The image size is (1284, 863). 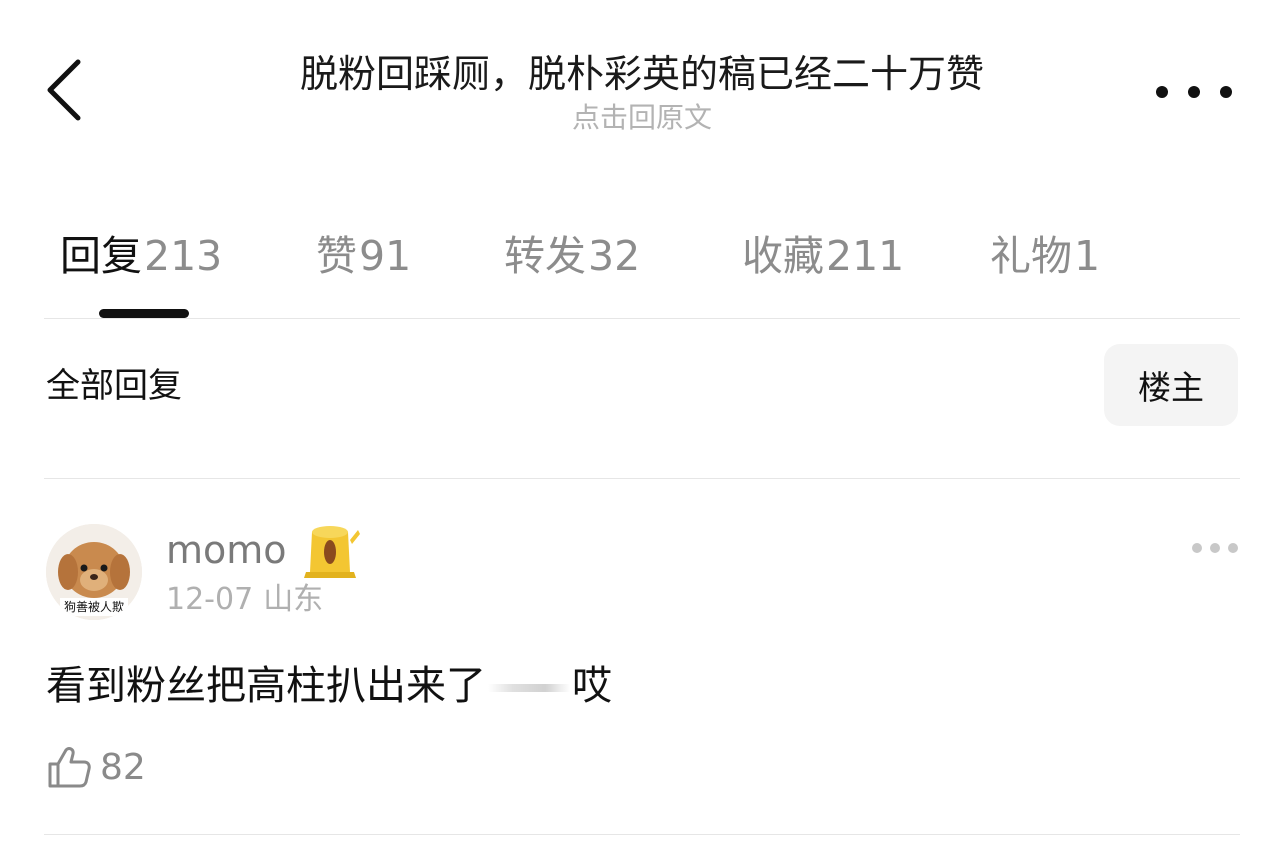 What do you see at coordinates (226, 550) in the screenshot?
I see `comment-username: momo` at bounding box center [226, 550].